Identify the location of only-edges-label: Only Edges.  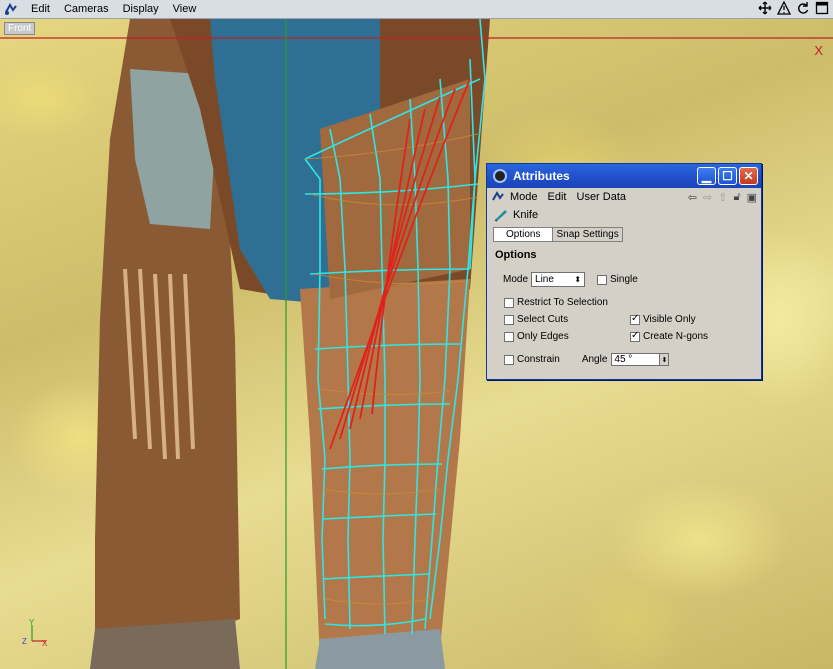
(543, 336).